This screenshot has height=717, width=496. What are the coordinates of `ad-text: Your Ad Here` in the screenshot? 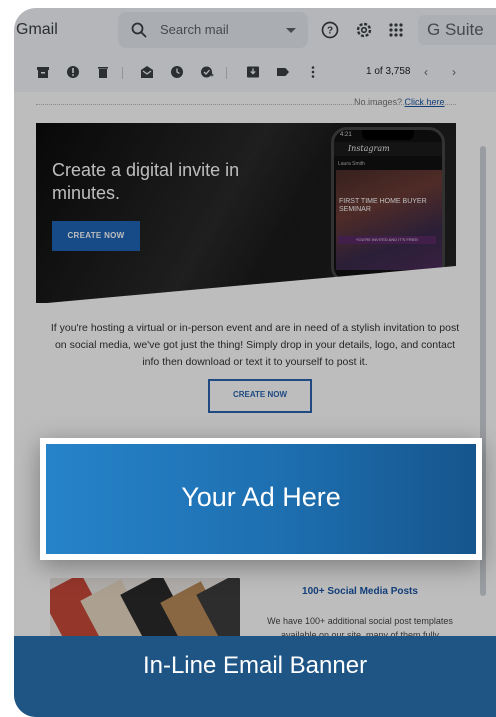 It's located at (261, 497).